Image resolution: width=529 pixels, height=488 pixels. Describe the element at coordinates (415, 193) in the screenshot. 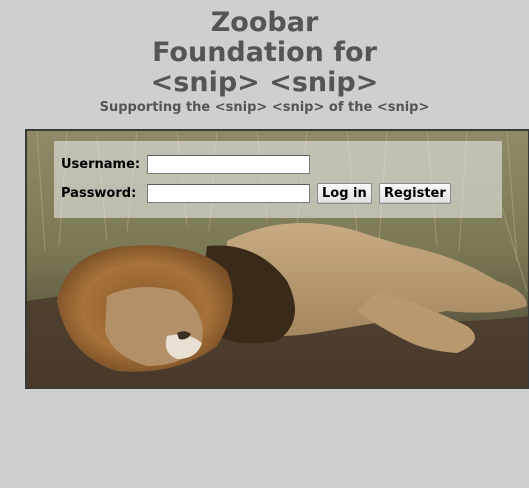

I see `register-button: Register` at that location.